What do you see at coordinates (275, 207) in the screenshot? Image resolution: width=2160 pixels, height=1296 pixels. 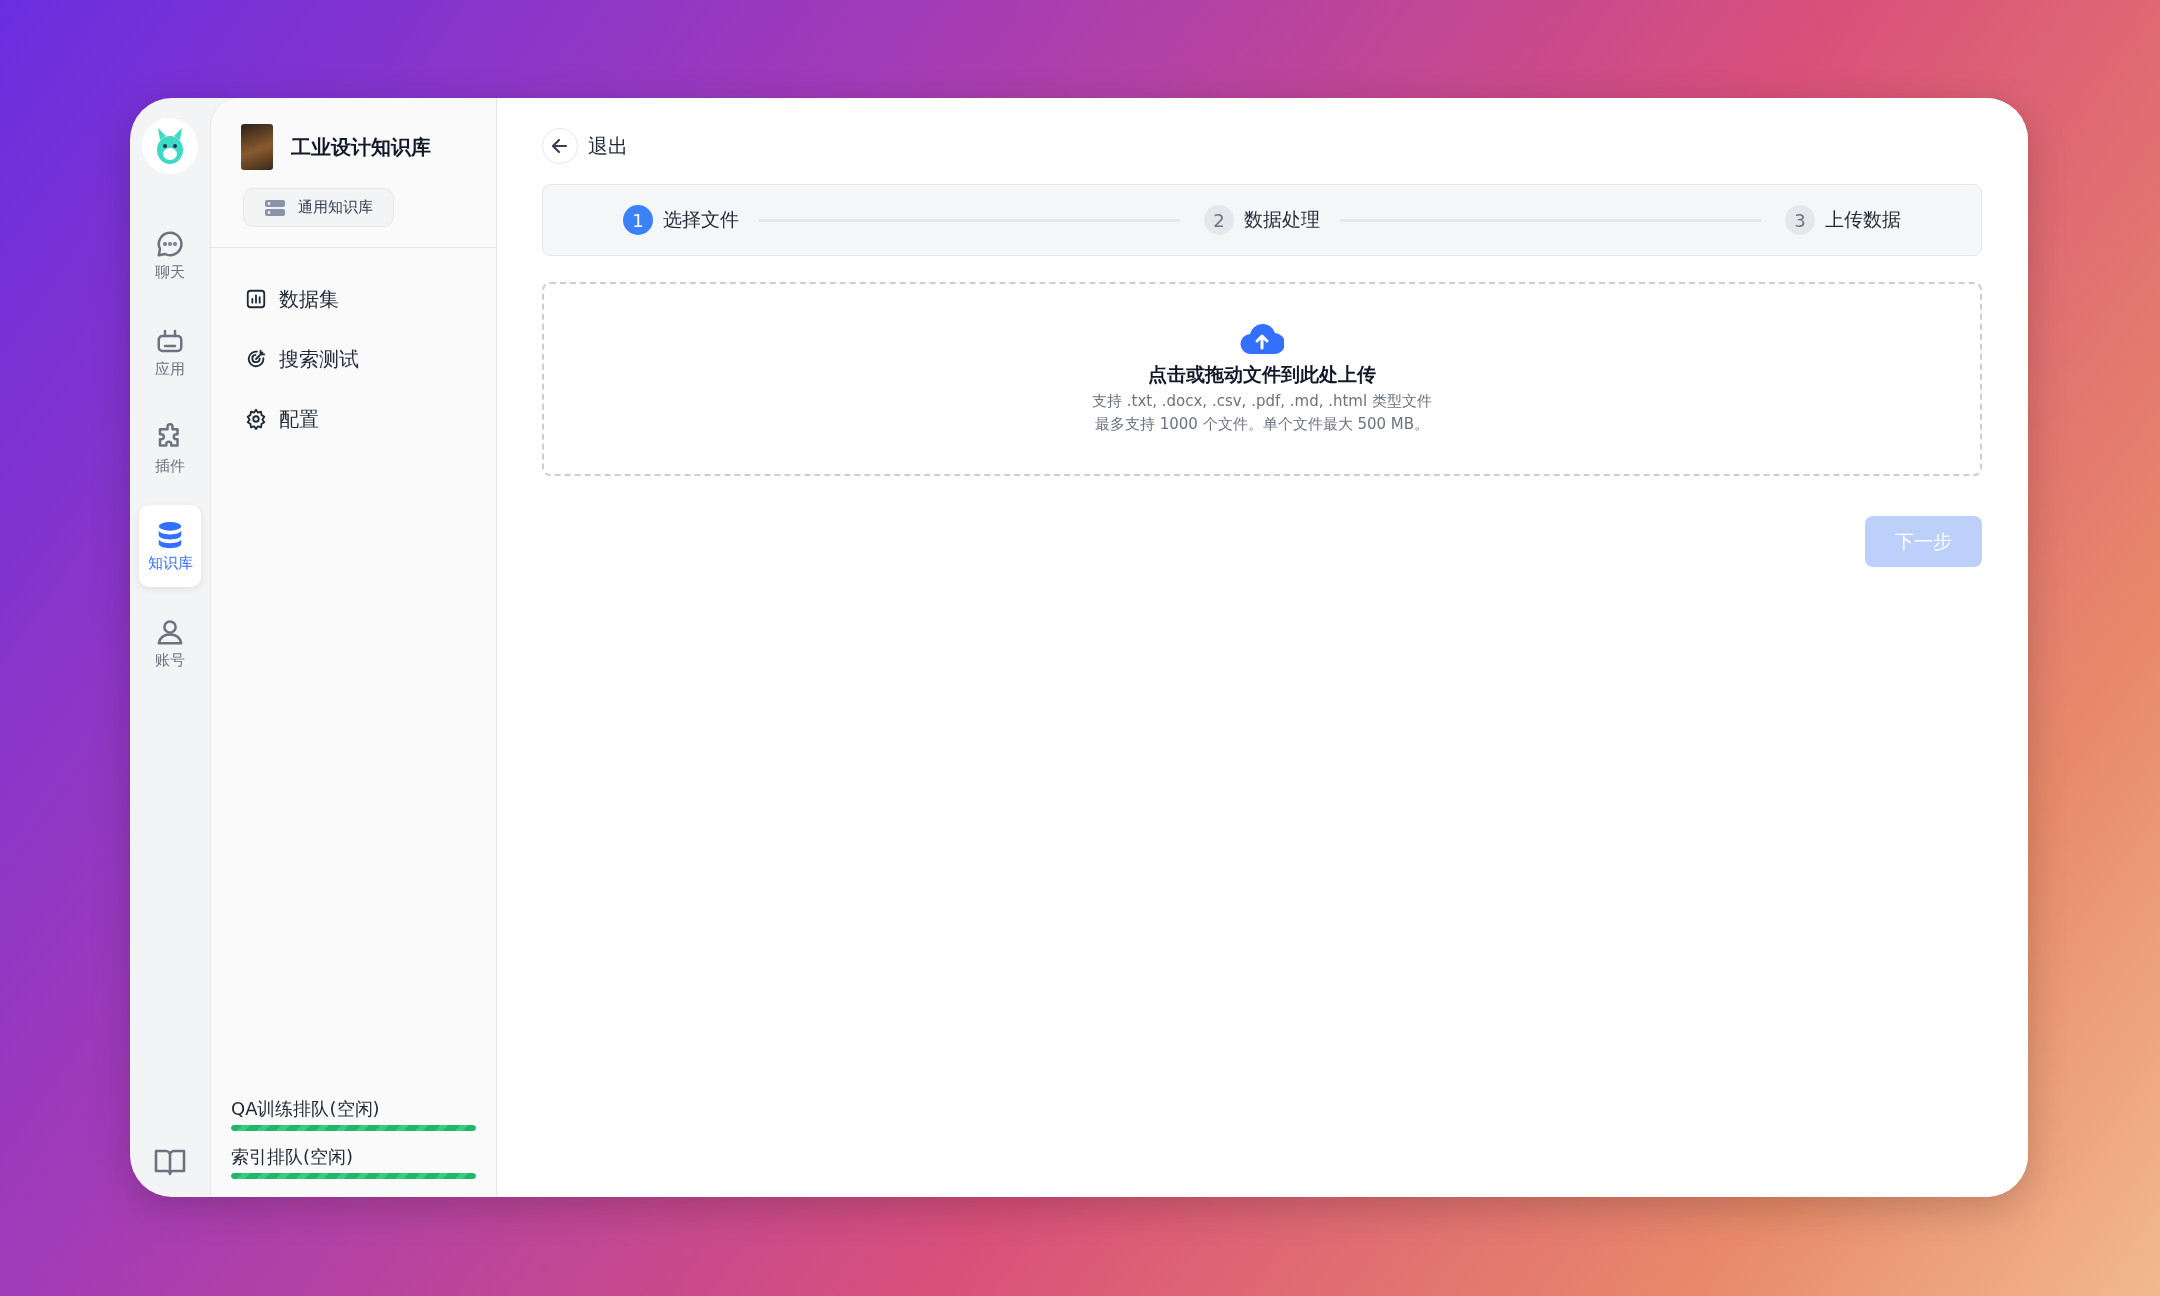 I see `server-icon` at bounding box center [275, 207].